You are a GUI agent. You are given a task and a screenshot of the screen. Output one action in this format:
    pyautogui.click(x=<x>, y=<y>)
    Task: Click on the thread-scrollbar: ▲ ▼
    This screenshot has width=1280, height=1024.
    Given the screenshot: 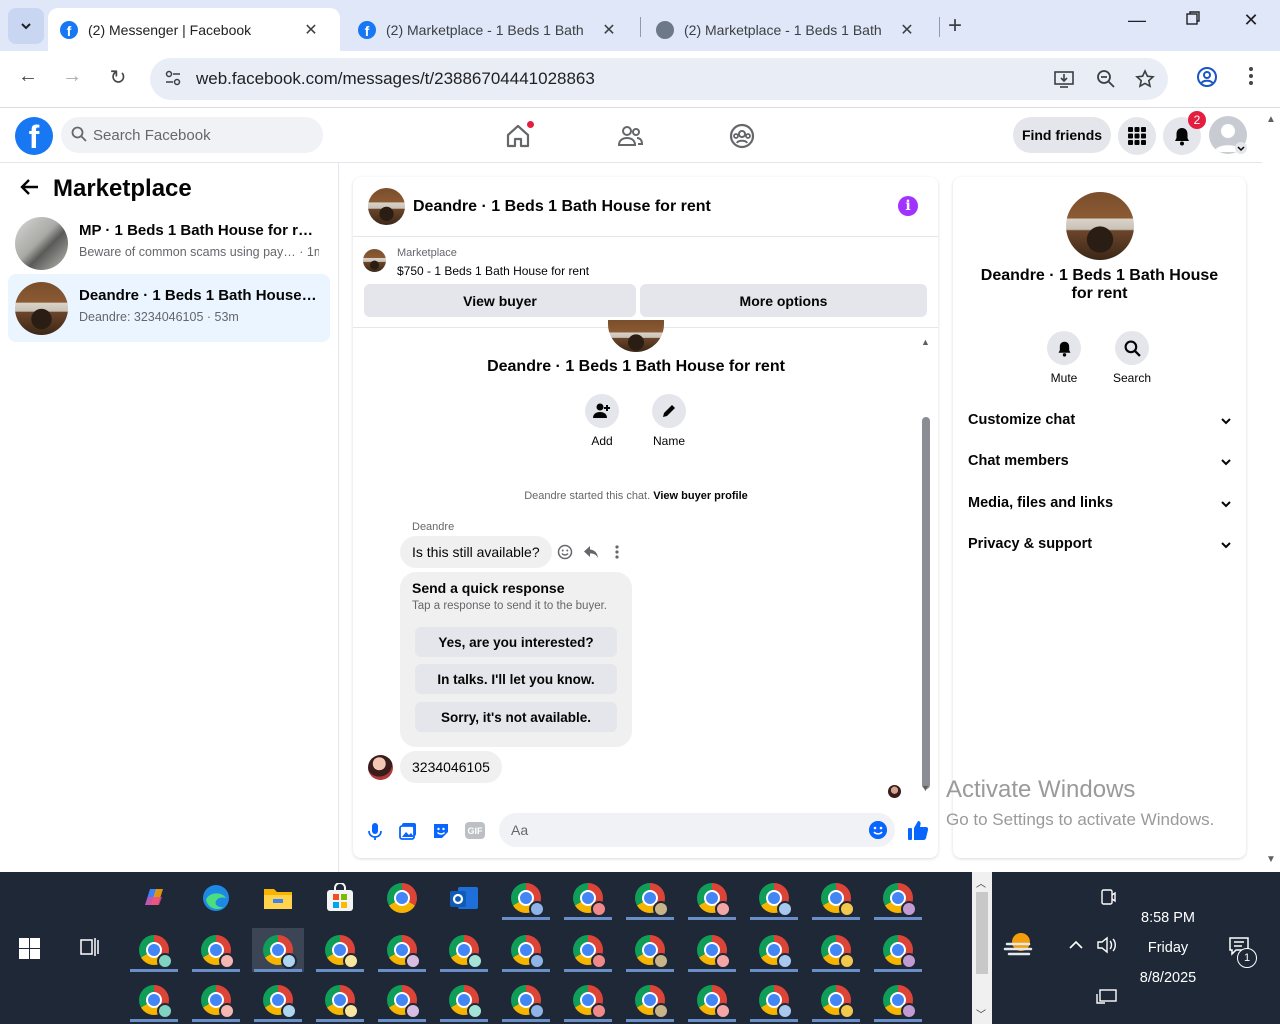 What is the action you would take?
    pyautogui.click(x=925, y=565)
    